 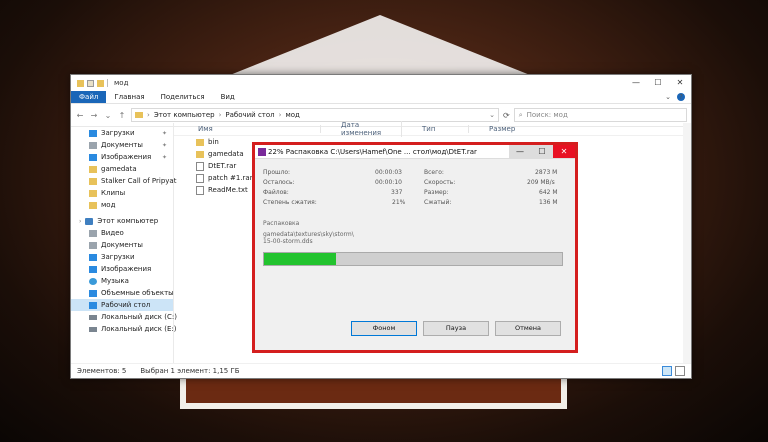 I want to click on properties-icon, so click(x=90, y=83).